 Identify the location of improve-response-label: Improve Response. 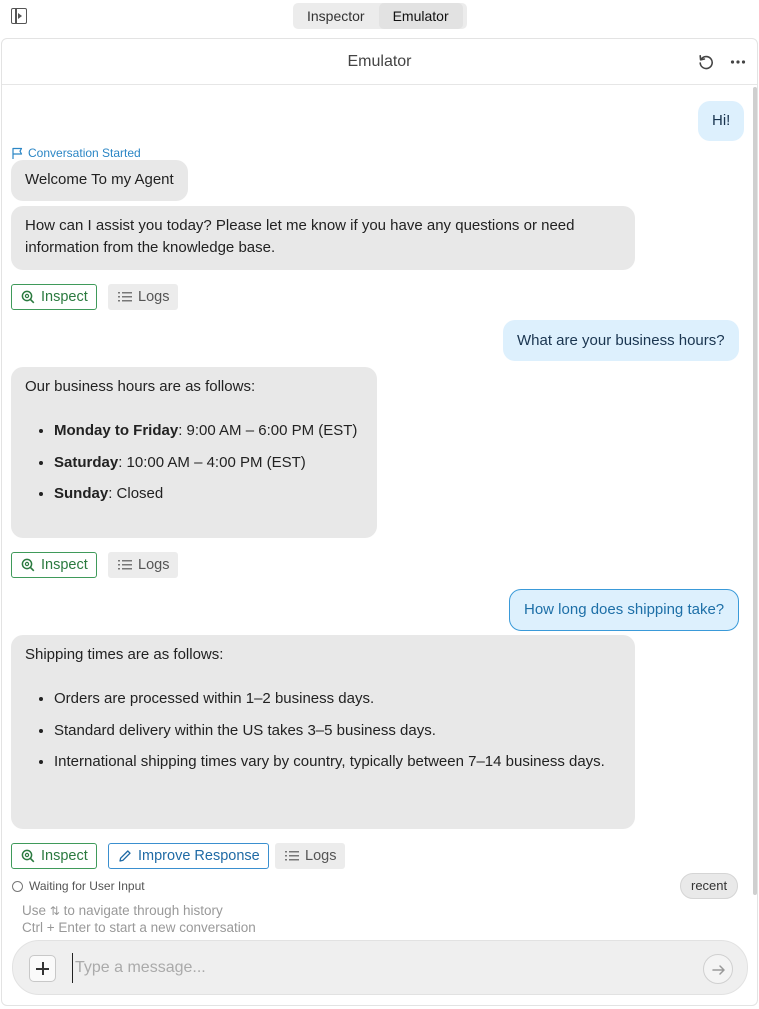
(199, 856).